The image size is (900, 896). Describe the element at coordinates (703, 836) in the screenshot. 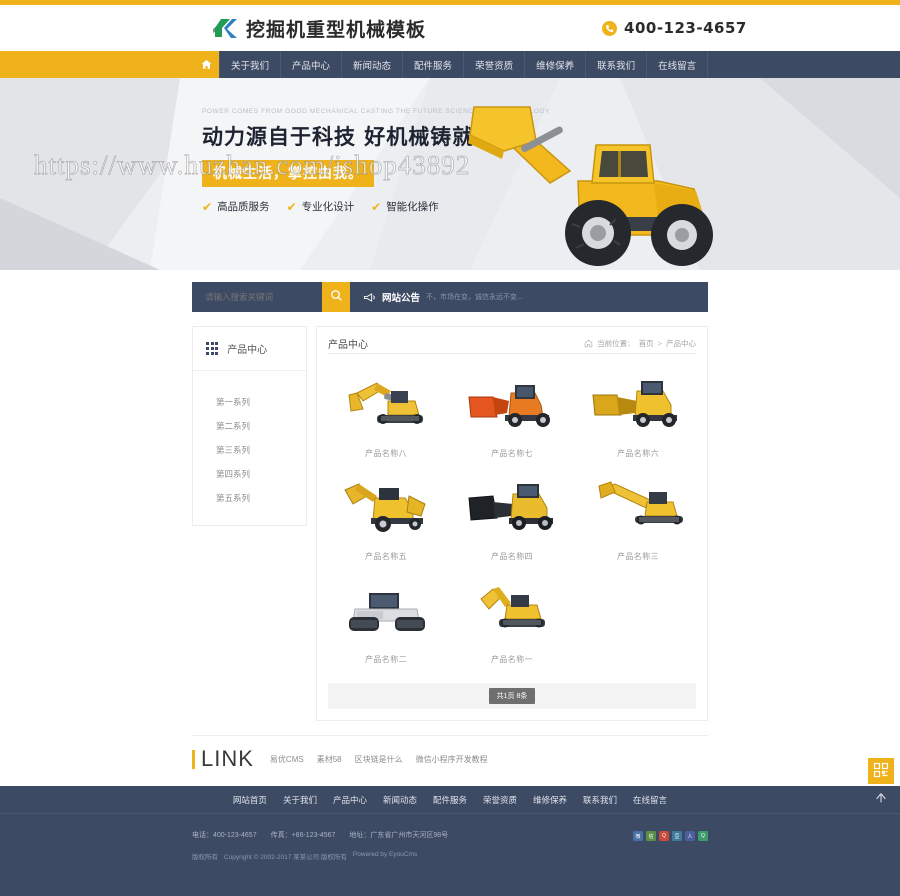

I see `qq-icon: Q` at that location.